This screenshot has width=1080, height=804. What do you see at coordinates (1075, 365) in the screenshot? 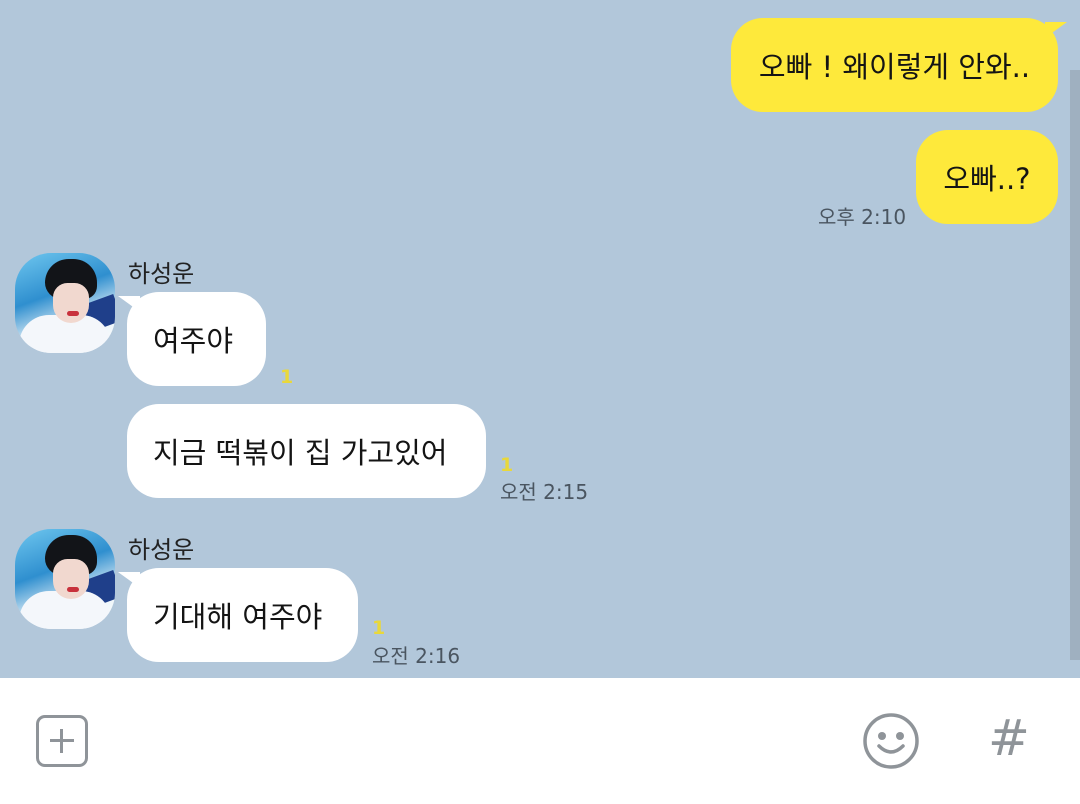
I see `scrollbar` at bounding box center [1075, 365].